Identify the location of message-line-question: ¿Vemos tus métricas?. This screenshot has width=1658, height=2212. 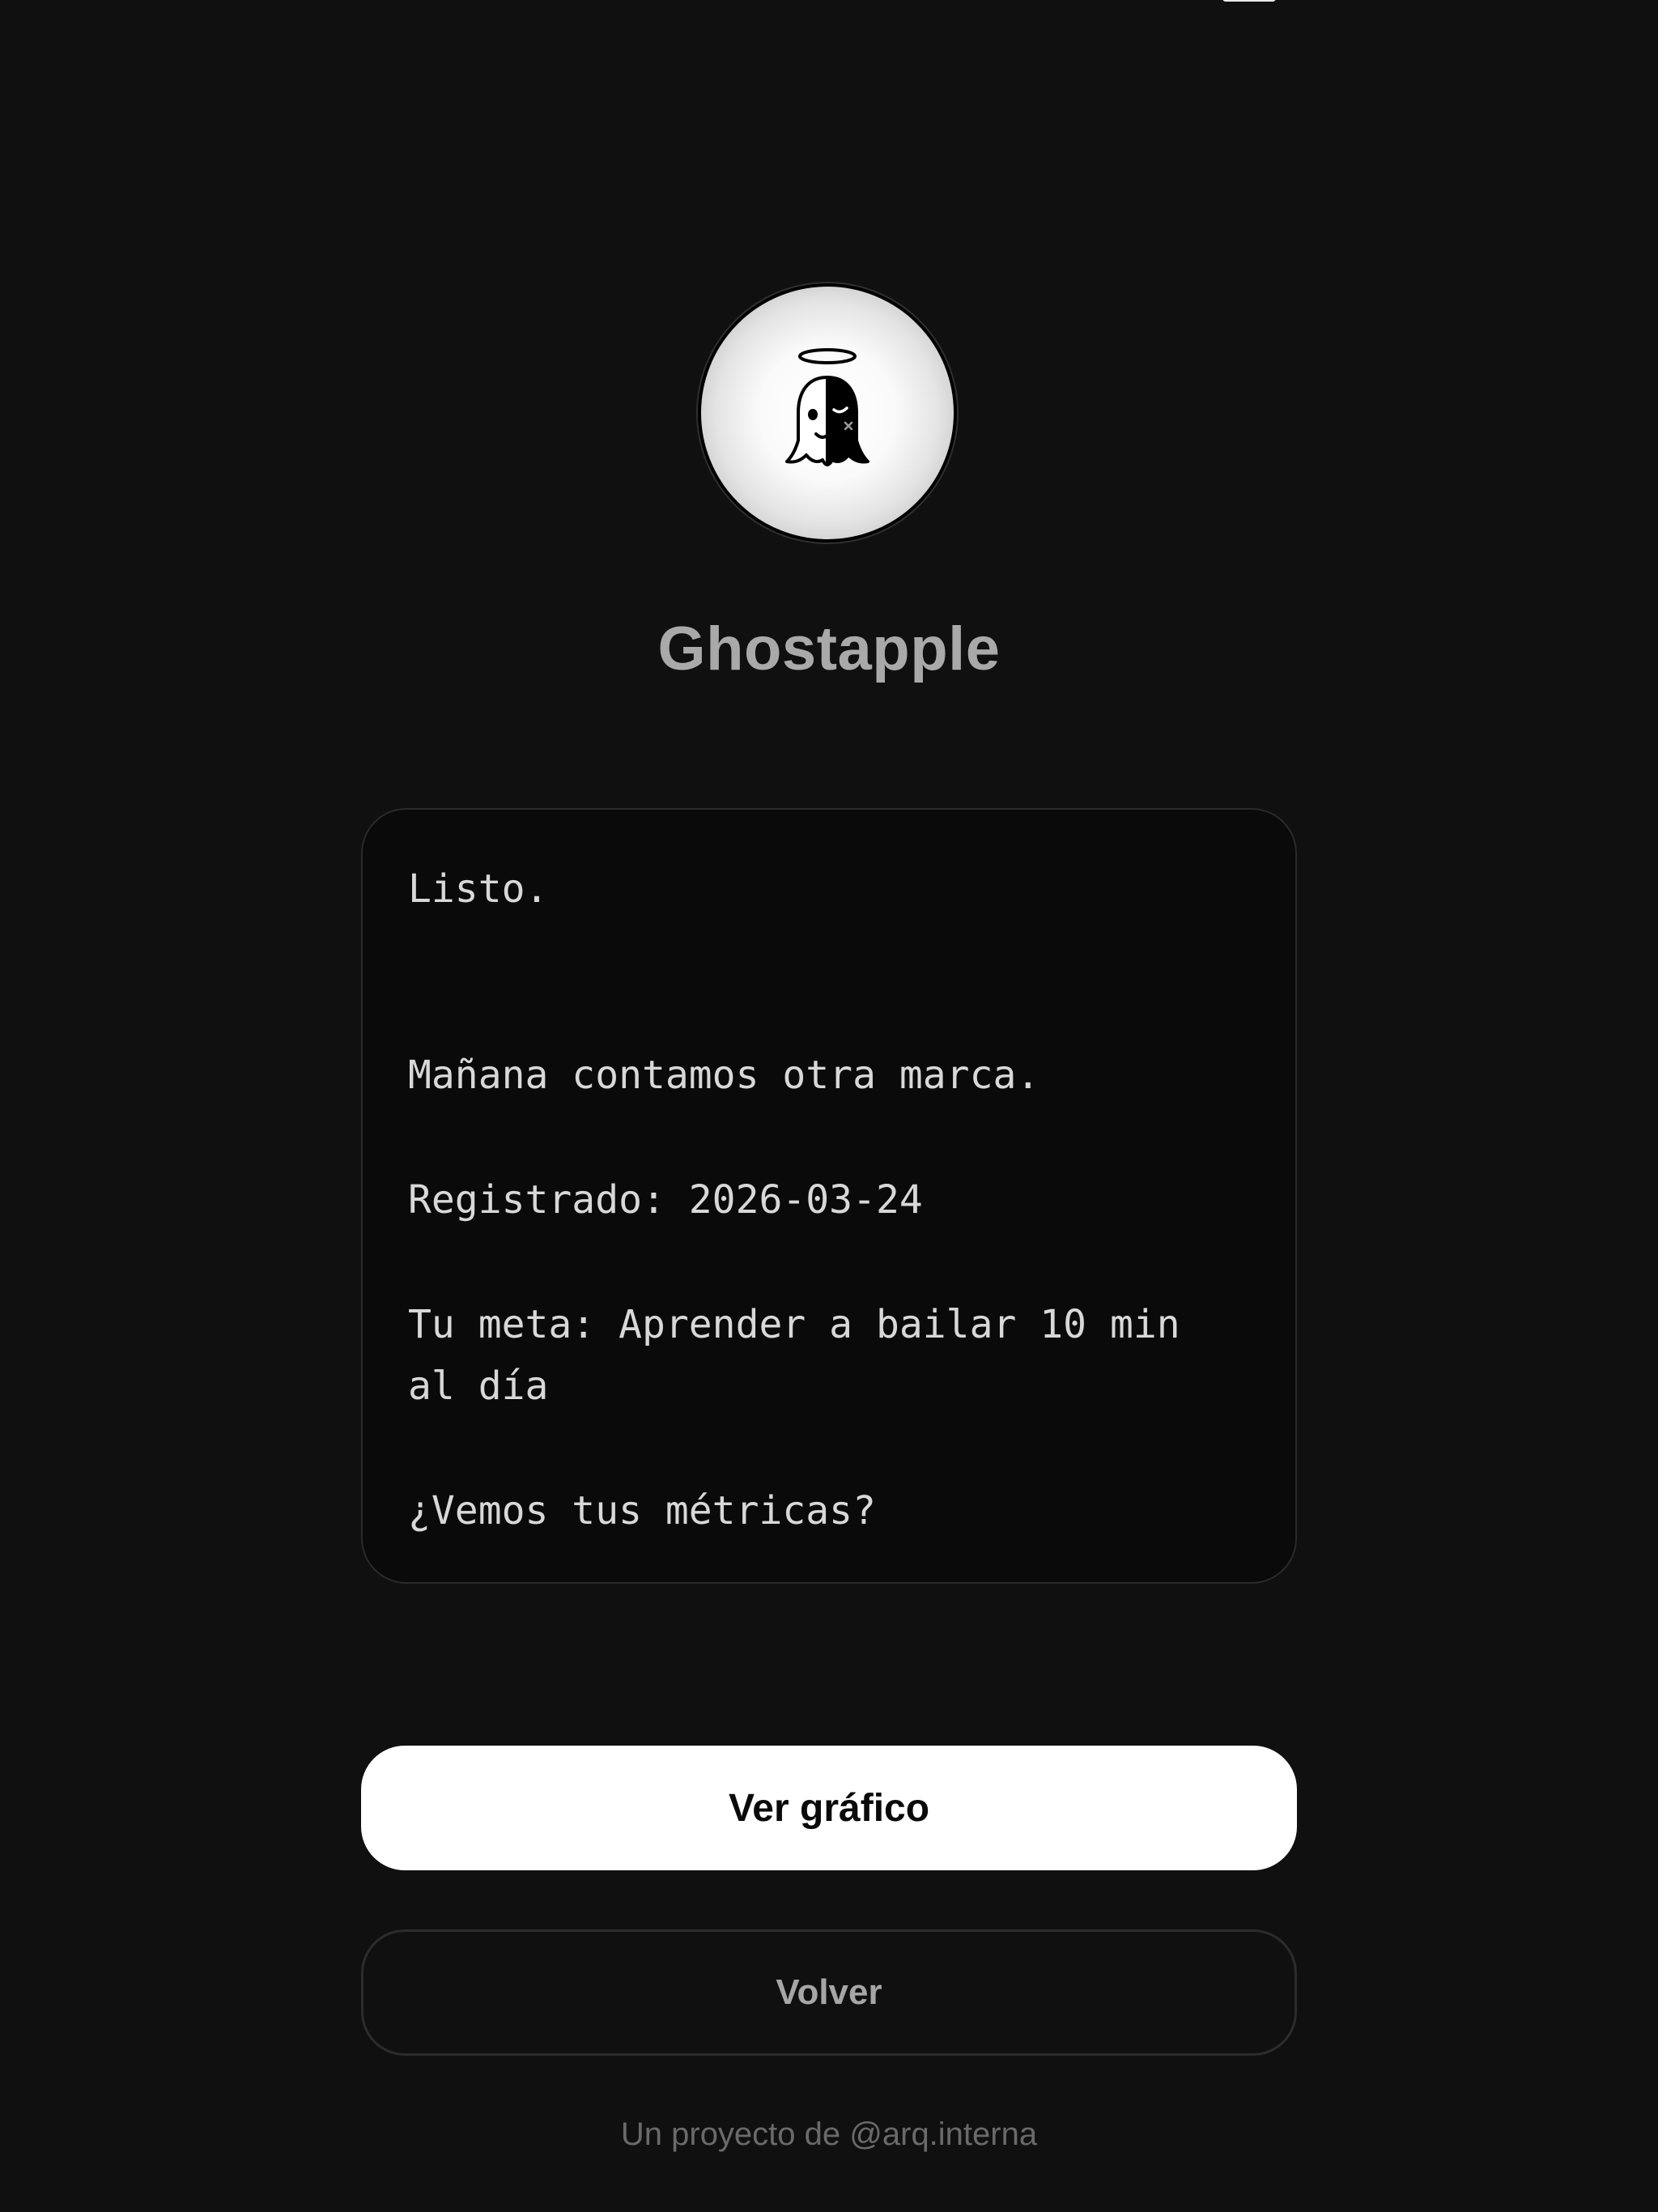
(642, 1511).